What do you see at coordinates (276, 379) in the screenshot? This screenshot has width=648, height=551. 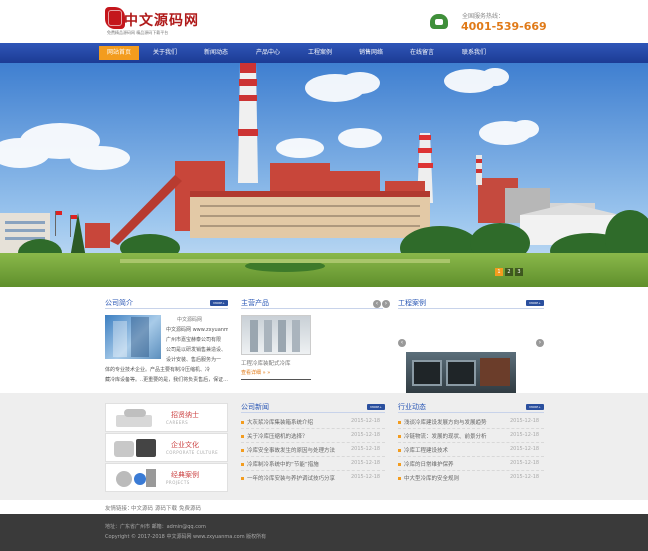 I see `product-underline` at bounding box center [276, 379].